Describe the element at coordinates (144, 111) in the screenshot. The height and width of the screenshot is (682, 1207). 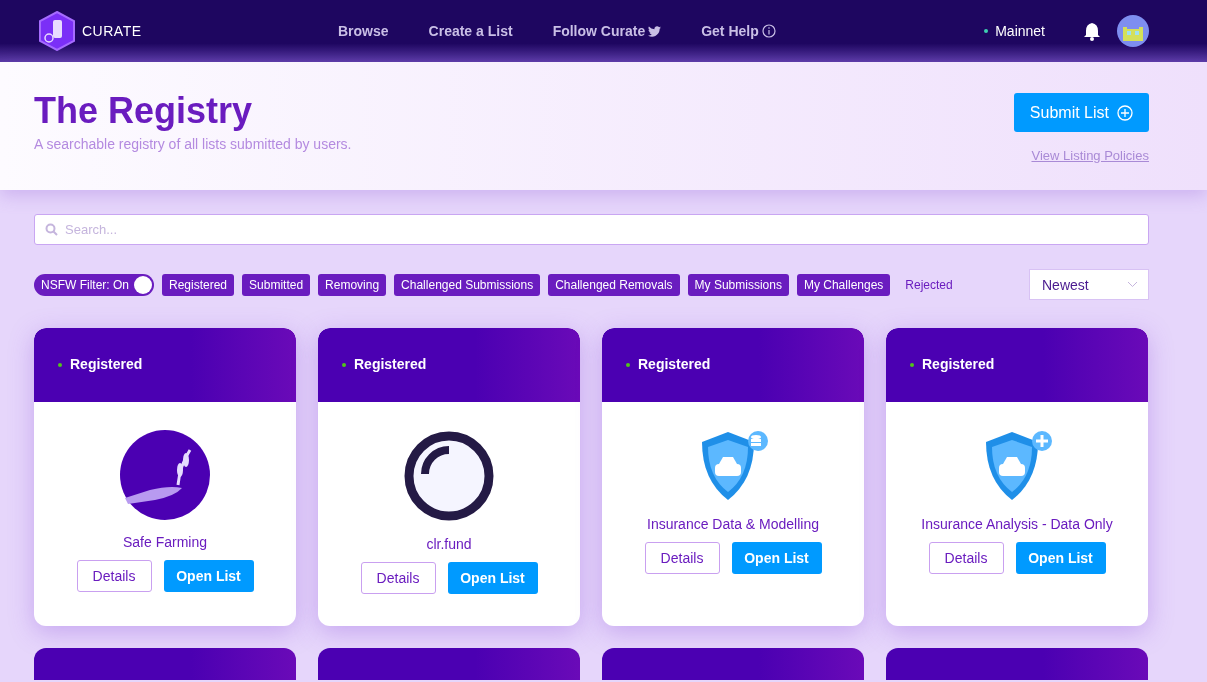
I see `page-title: The Registry` at that location.